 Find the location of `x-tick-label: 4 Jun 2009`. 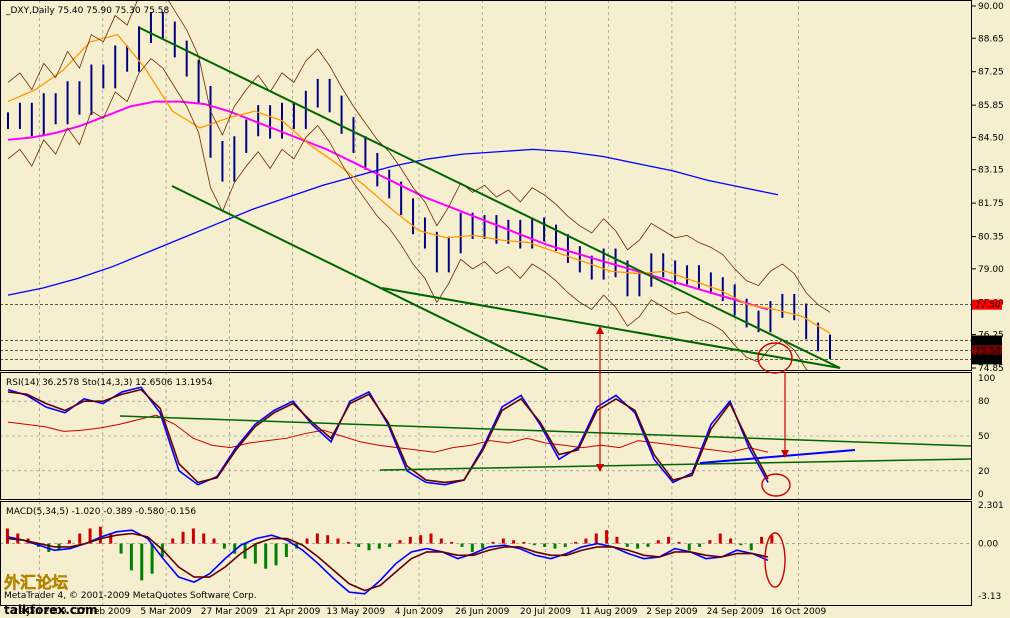

x-tick-label: 4 Jun 2009 is located at coordinates (419, 612).